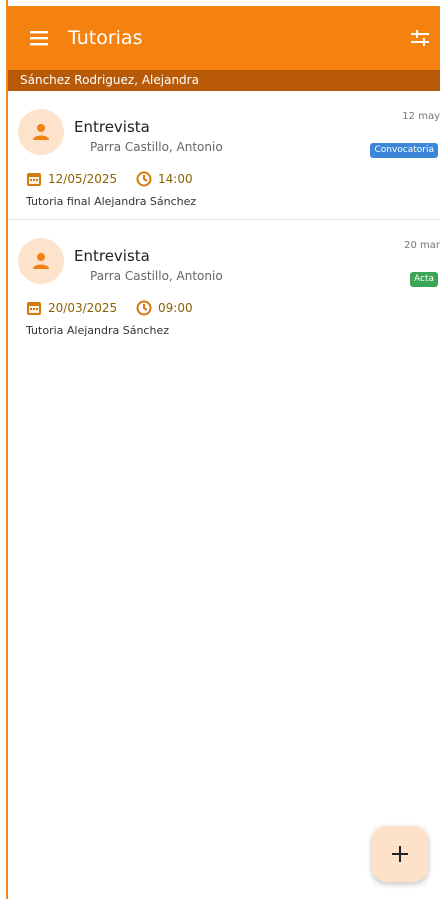 Image resolution: width=440 pixels, height=899 pixels. I want to click on filter-button, so click(420, 38).